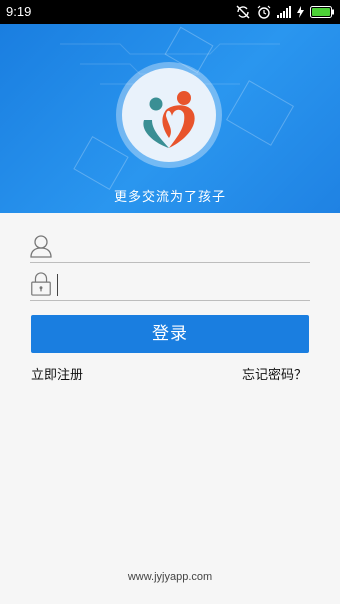 The height and width of the screenshot is (604, 340). Describe the element at coordinates (185, 247) in the screenshot. I see `username-input` at that location.